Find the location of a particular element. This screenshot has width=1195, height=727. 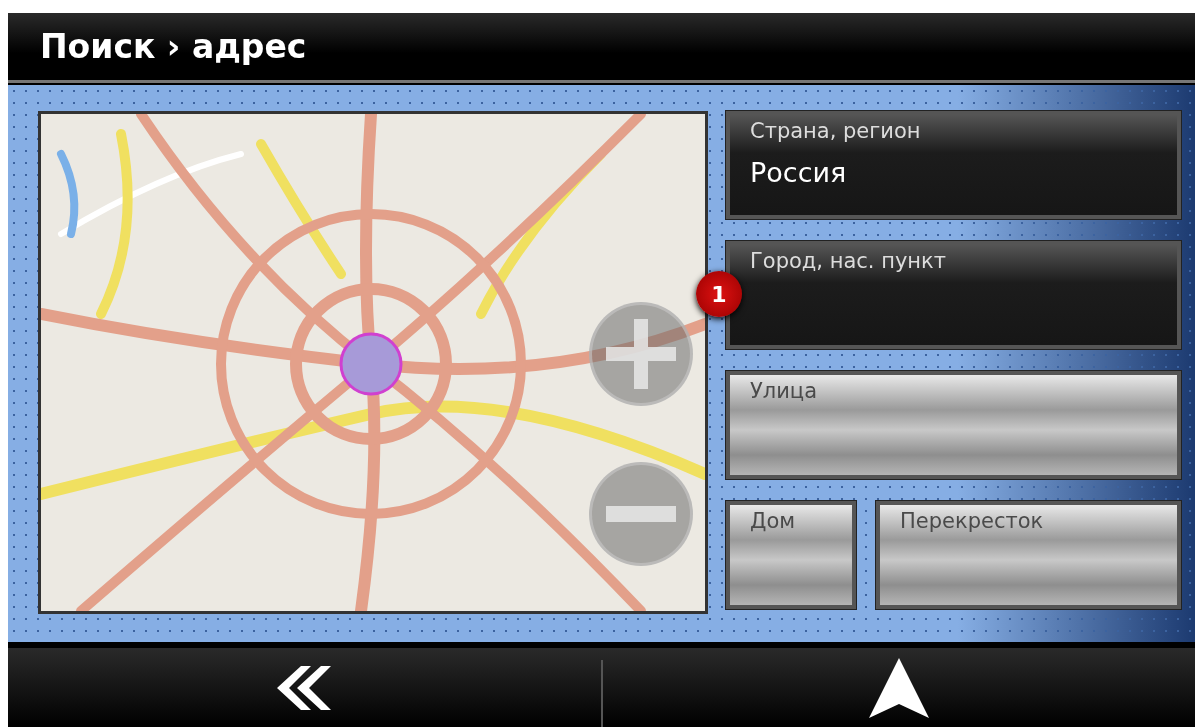

minus-icon is located at coordinates (641, 514).